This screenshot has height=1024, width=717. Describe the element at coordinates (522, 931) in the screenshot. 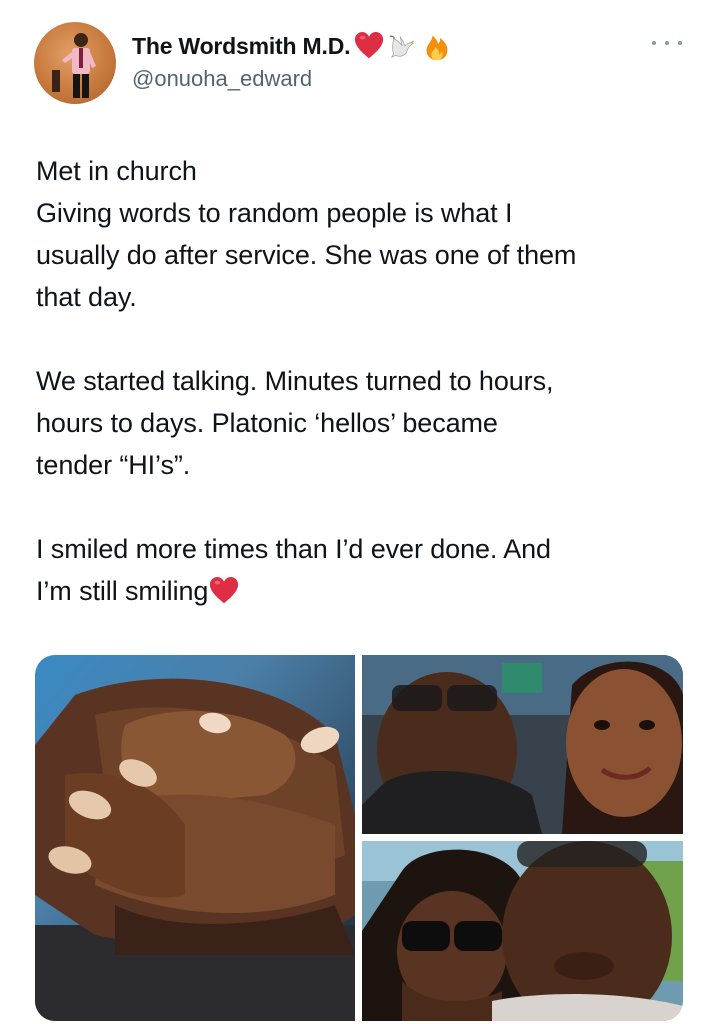

I see `couple-selfie-sunglasses-photo` at that location.